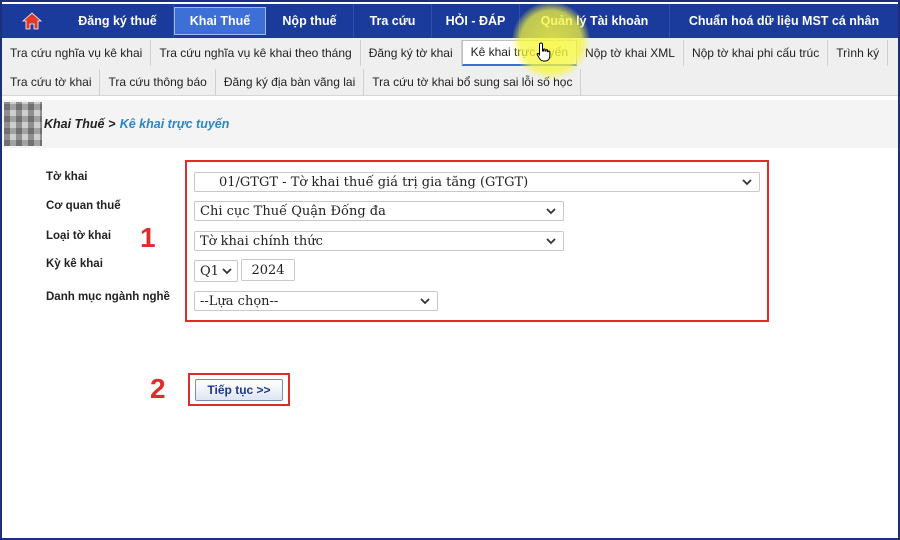 The image size is (900, 540). What do you see at coordinates (858, 52) in the screenshot?
I see `submenu-trinh-ky: Trình ký` at bounding box center [858, 52].